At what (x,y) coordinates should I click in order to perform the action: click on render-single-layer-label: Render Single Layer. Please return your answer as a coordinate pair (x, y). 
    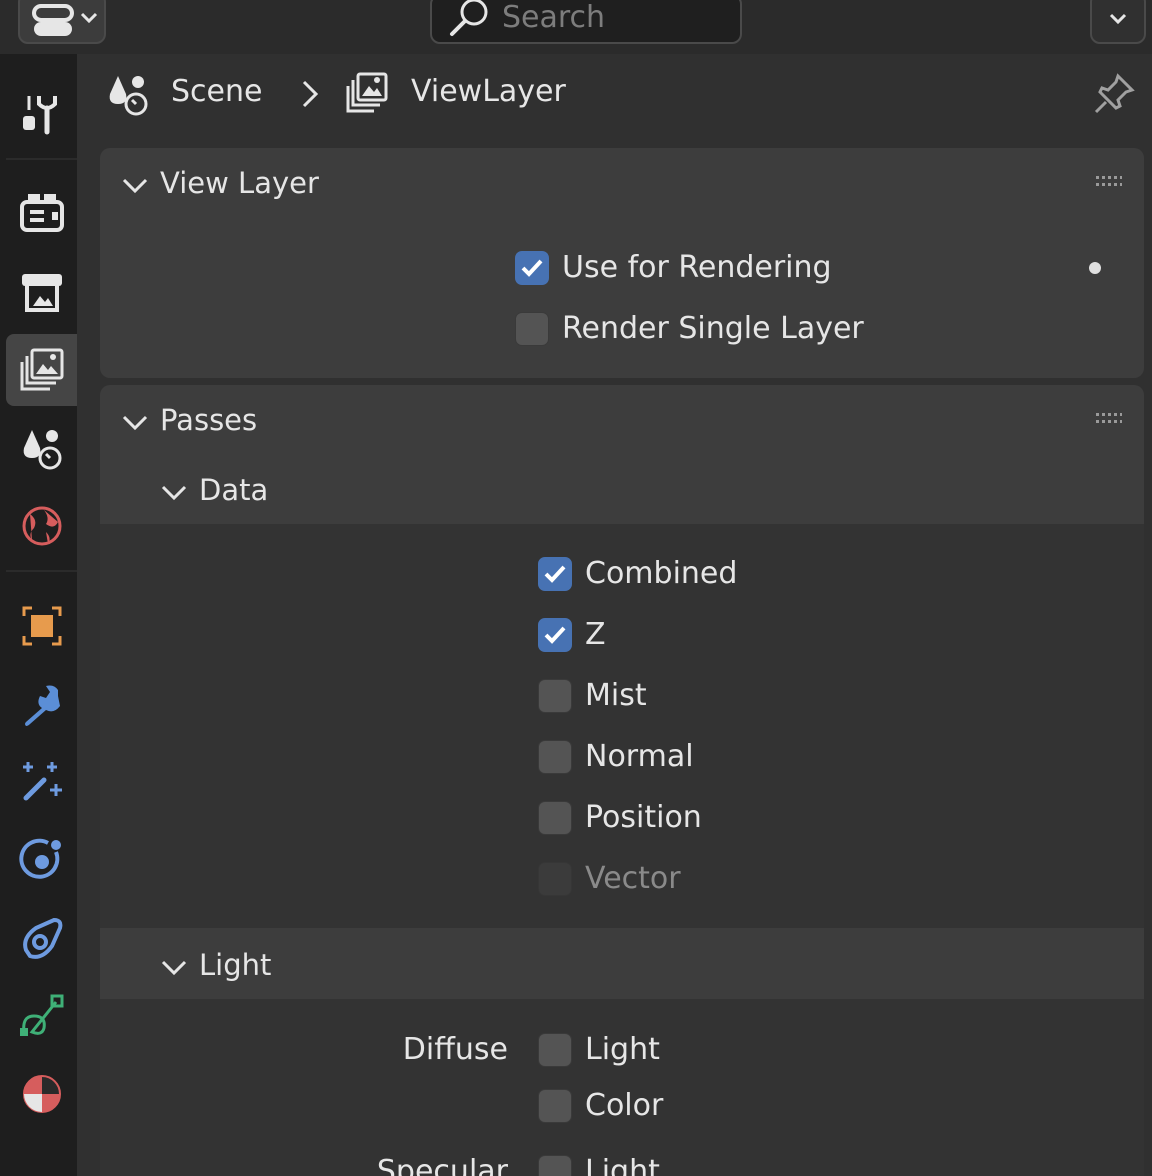
    Looking at the image, I should click on (713, 328).